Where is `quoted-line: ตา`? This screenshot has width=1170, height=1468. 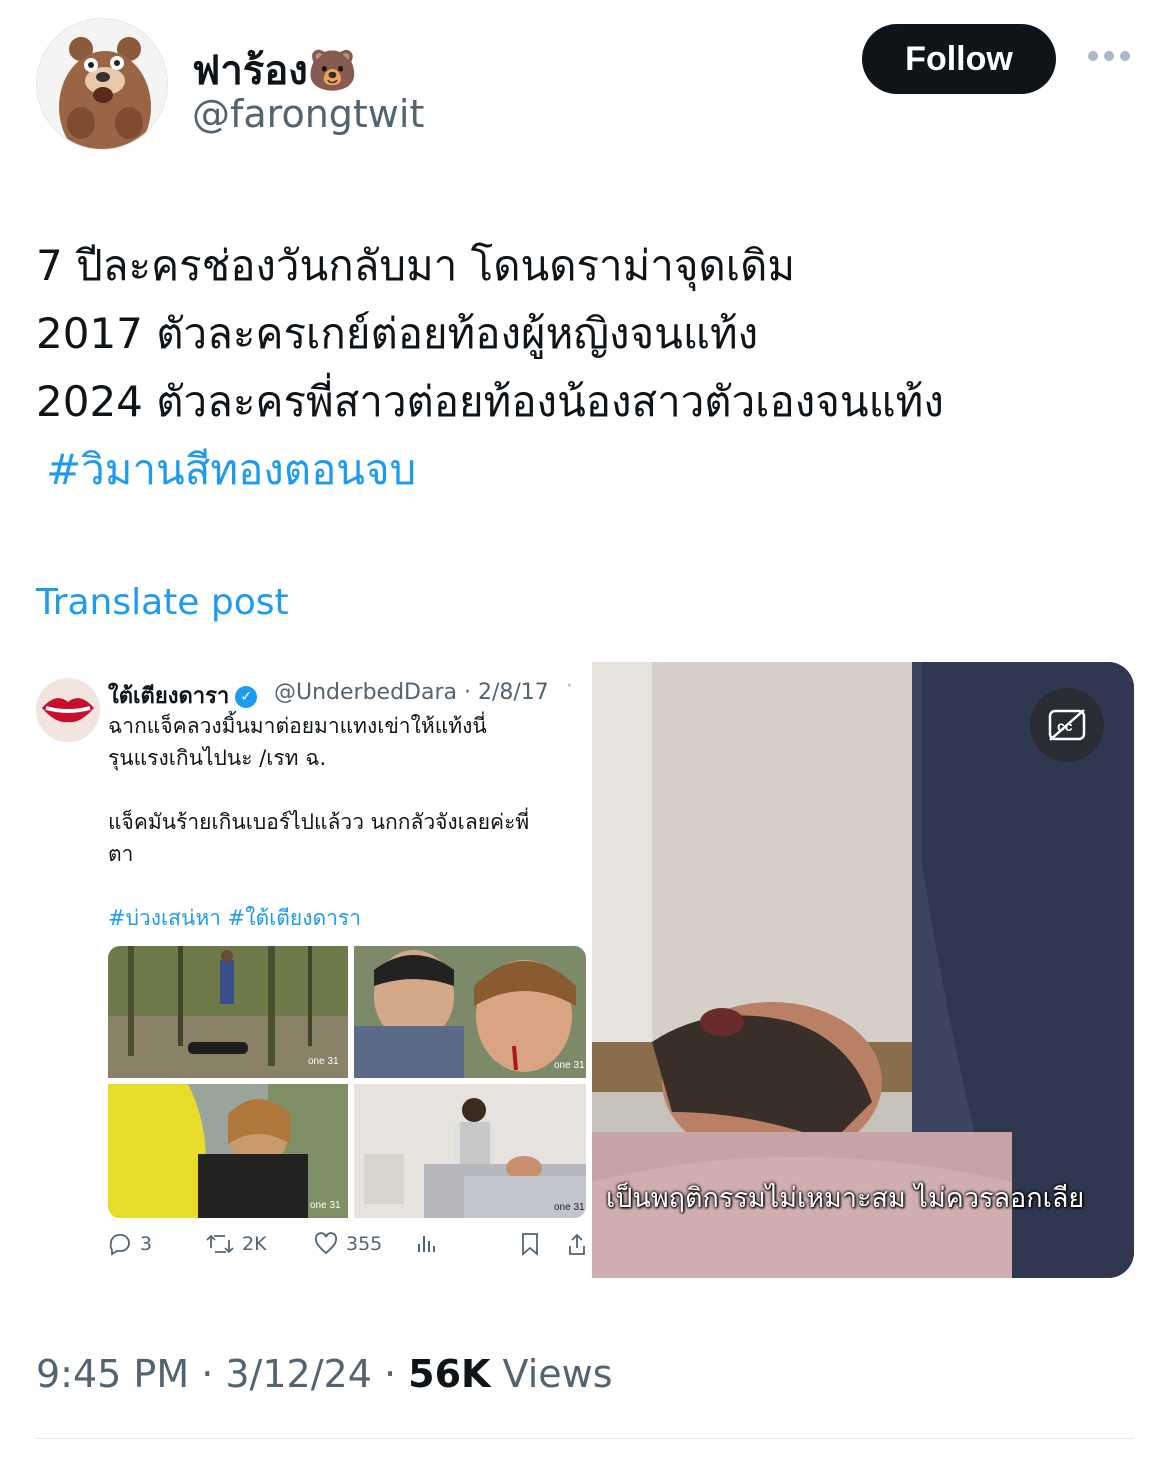 quoted-line: ตา is located at coordinates (121, 854).